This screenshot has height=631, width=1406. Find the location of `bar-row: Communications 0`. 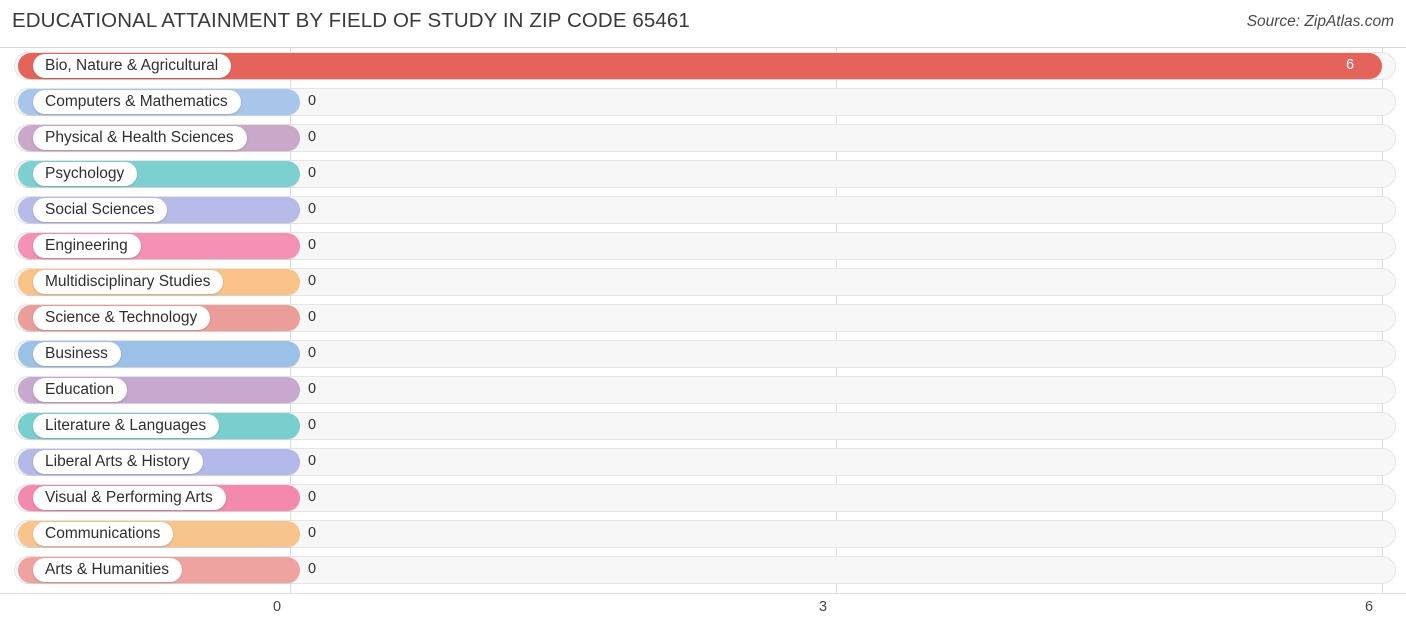

bar-row: Communications 0 is located at coordinates (703, 534).